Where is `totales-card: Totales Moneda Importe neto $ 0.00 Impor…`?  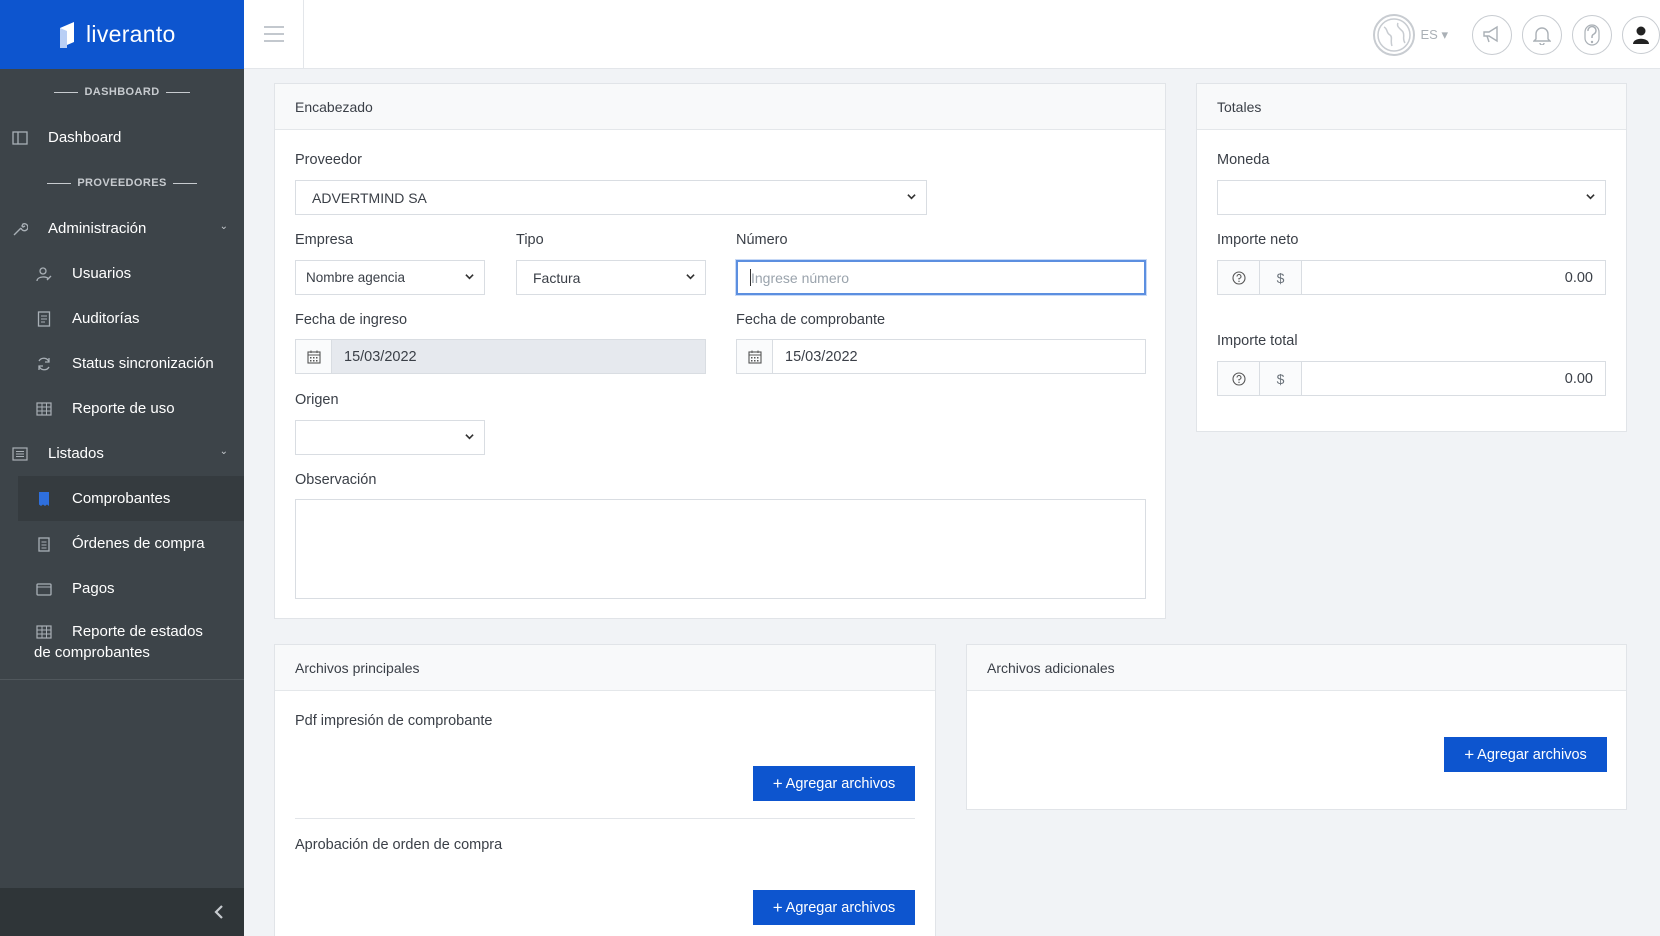 totales-card: Totales Moneda Importe neto $ 0.00 Impor… is located at coordinates (1411, 257).